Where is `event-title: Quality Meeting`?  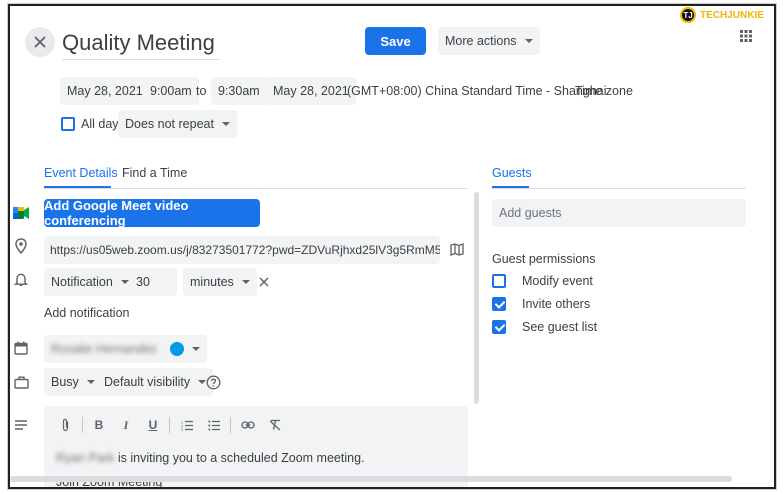 event-title: Quality Meeting is located at coordinates (138, 42).